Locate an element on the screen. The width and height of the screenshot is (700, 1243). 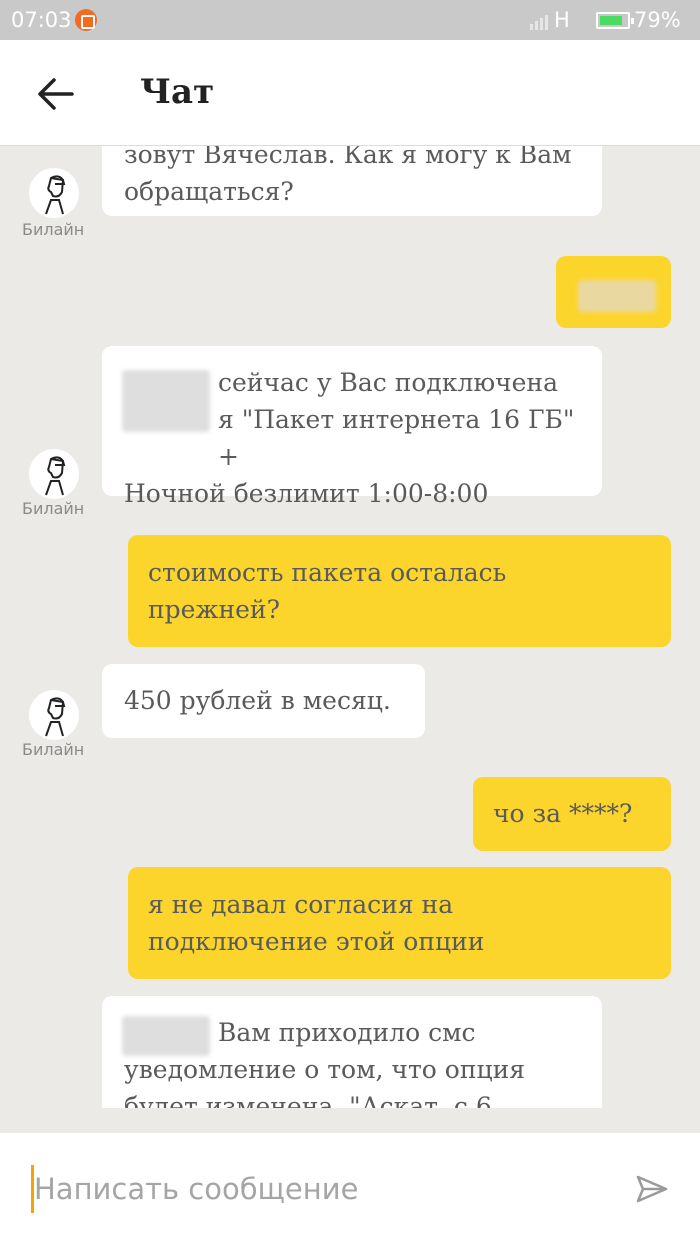
incoming-message: 450 рублей в месяц. is located at coordinates (263, 701).